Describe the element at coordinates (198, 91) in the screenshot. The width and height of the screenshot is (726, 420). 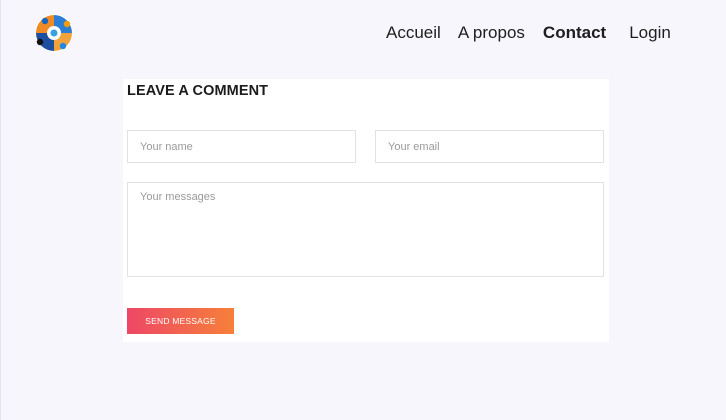
I see `comment-form-title: LEAVE A COMMENT` at that location.